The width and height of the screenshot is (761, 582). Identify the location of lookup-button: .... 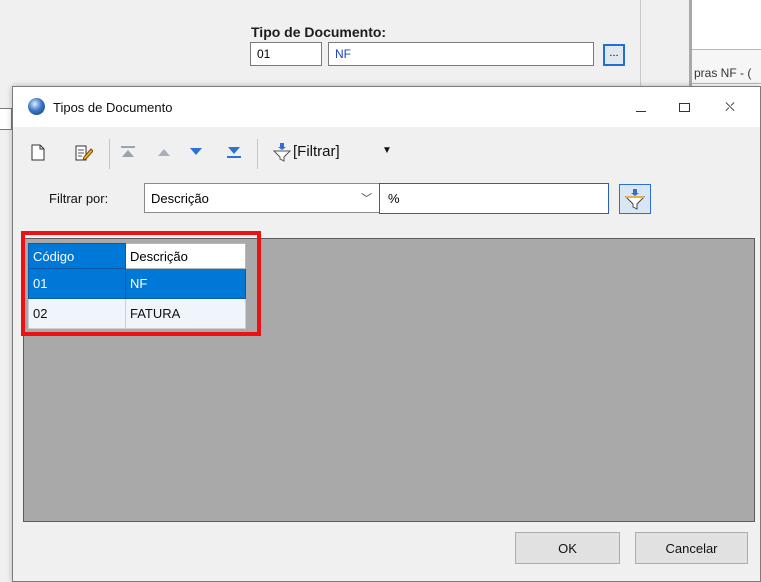
(614, 55).